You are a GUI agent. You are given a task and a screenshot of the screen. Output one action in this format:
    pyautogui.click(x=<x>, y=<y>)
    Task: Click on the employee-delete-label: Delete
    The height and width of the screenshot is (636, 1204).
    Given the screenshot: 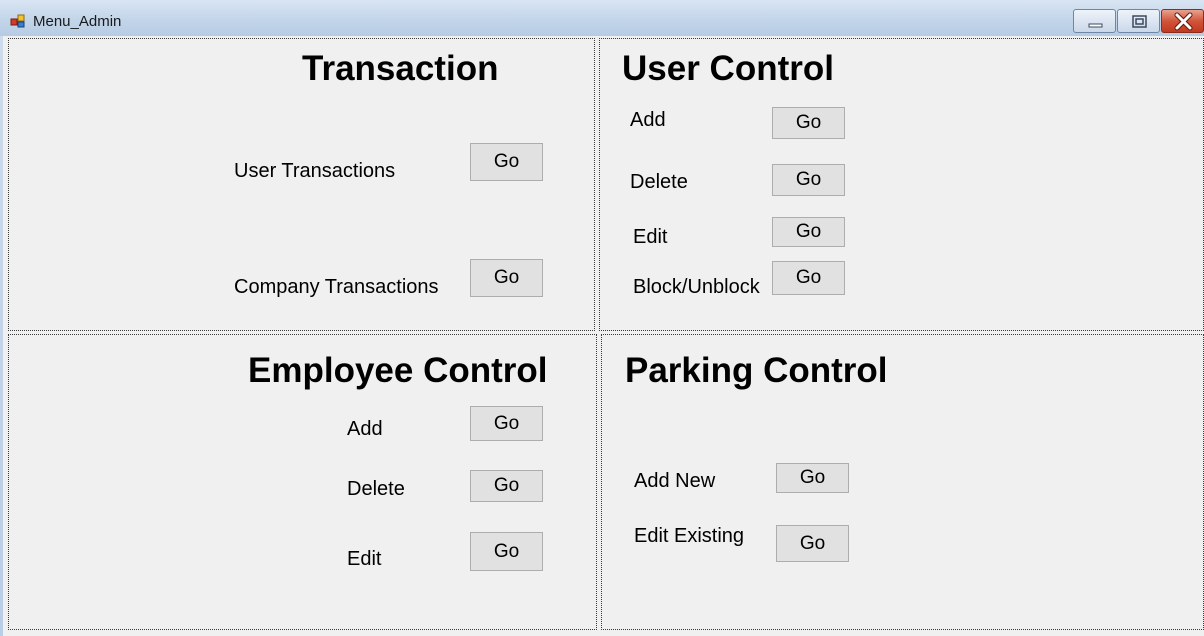 What is the action you would take?
    pyautogui.click(x=376, y=489)
    